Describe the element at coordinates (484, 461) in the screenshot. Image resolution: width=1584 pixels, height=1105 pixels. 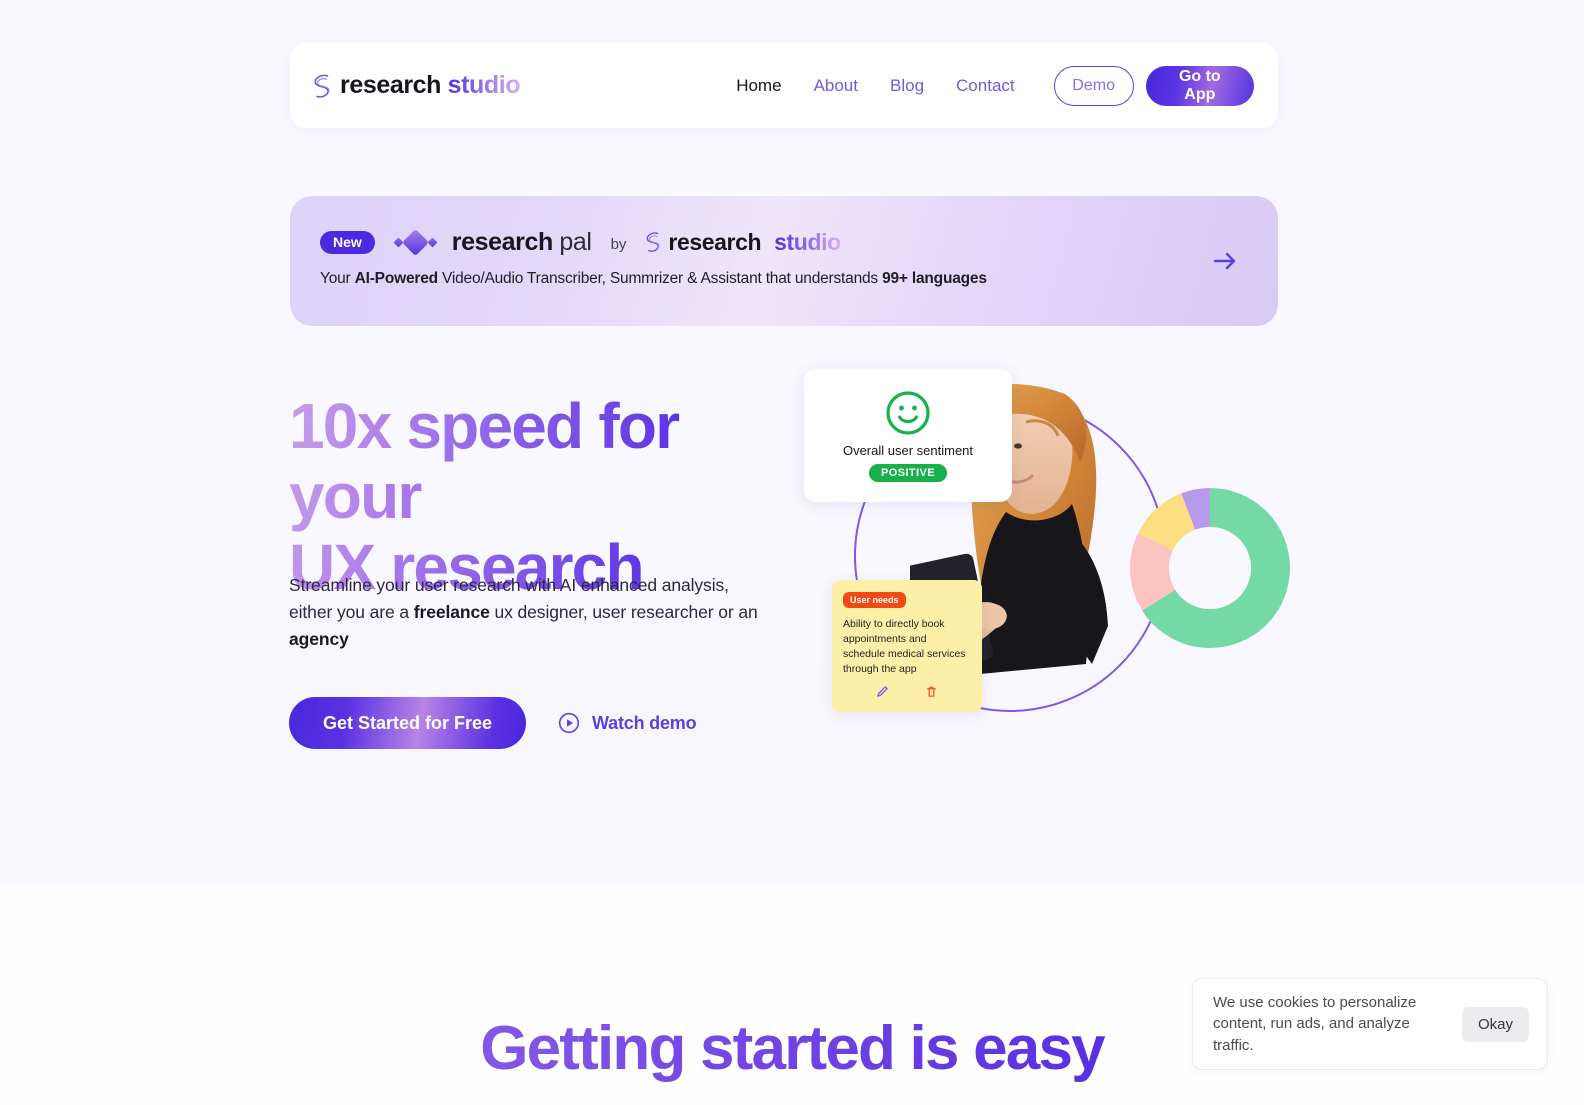
I see `hero-title-line-1: 10x speed for your` at that location.